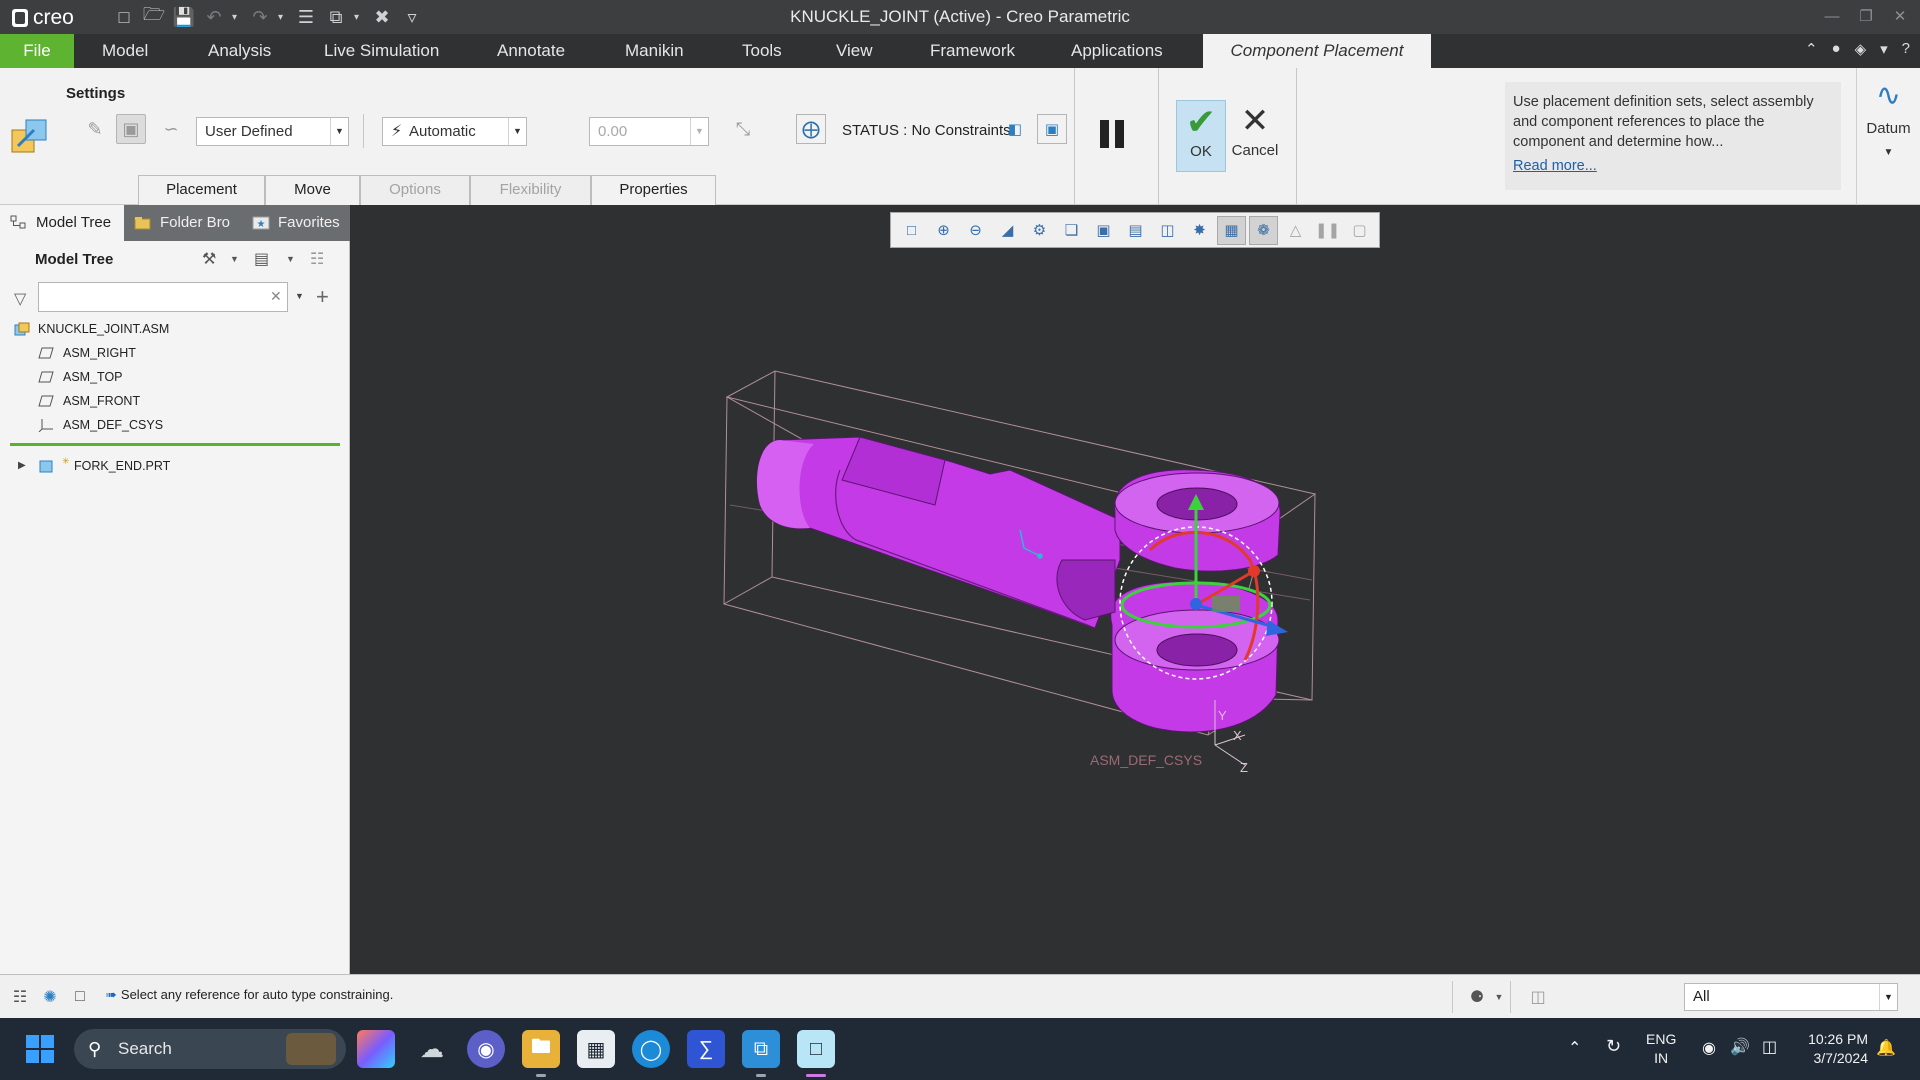 This screenshot has width=1920, height=1080. Describe the element at coordinates (1201, 136) in the screenshot. I see `ok-button: ✔ OK` at that location.